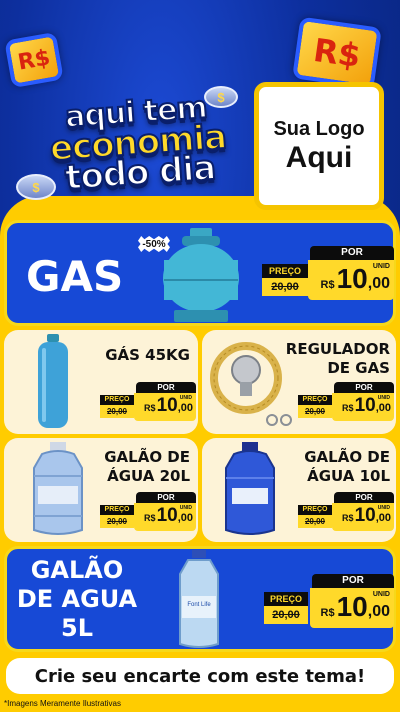  Describe the element at coordinates (319, 128) in the screenshot. I see `logo-line-1: Sua Logo` at that location.